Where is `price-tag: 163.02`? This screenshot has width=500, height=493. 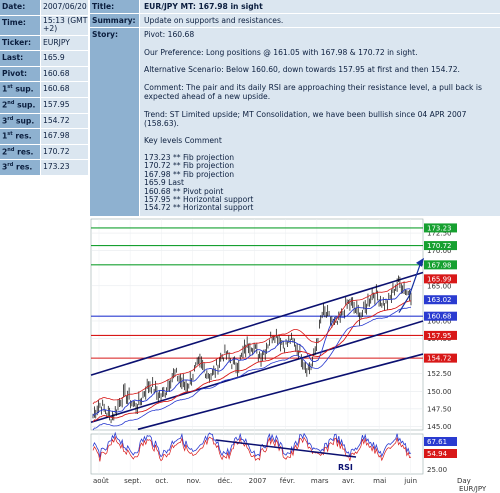
price-tag: 163.02 is located at coordinates (440, 300).